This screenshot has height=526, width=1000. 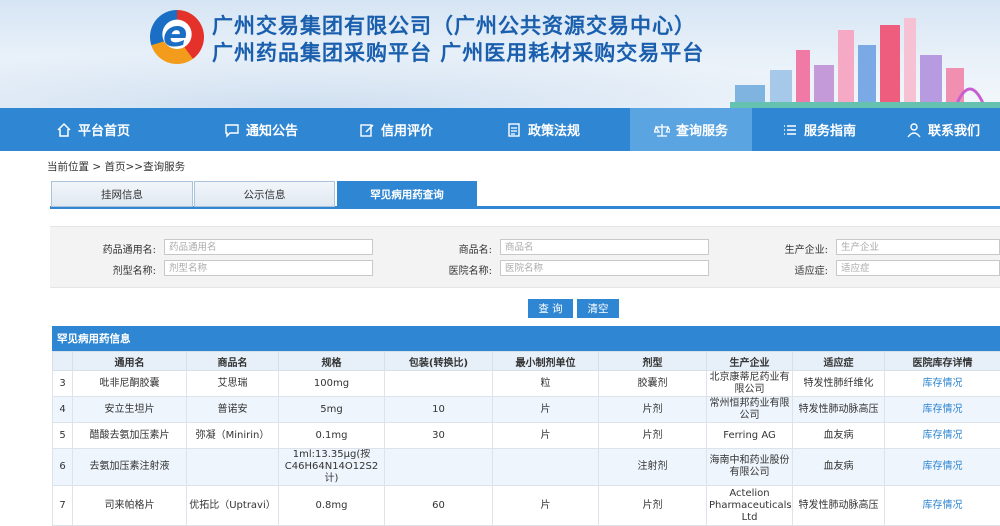 I want to click on nav-home: 平台首页, so click(x=93, y=129).